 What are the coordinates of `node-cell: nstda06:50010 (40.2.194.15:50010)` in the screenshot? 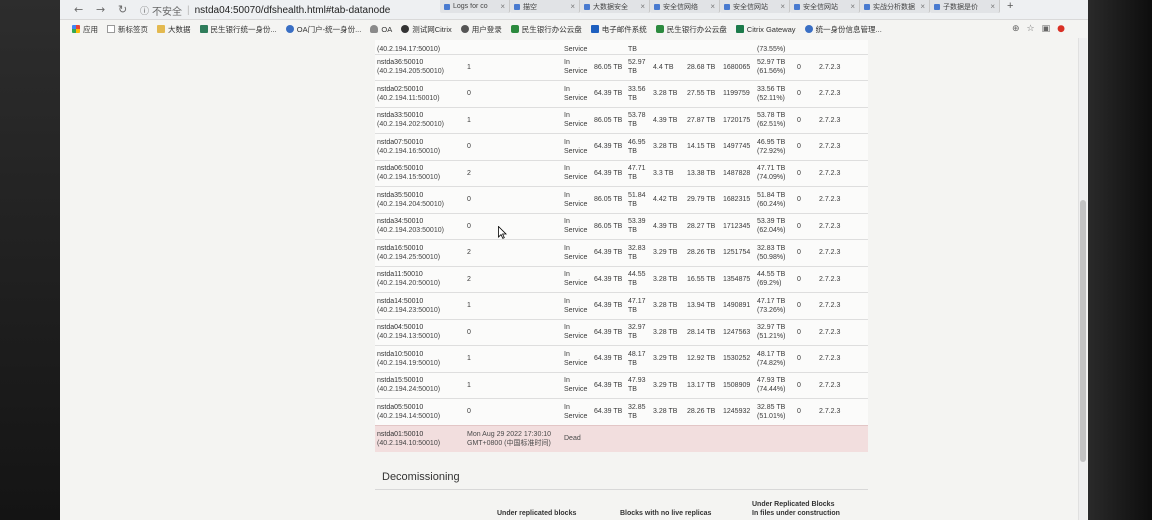 It's located at (420, 173).